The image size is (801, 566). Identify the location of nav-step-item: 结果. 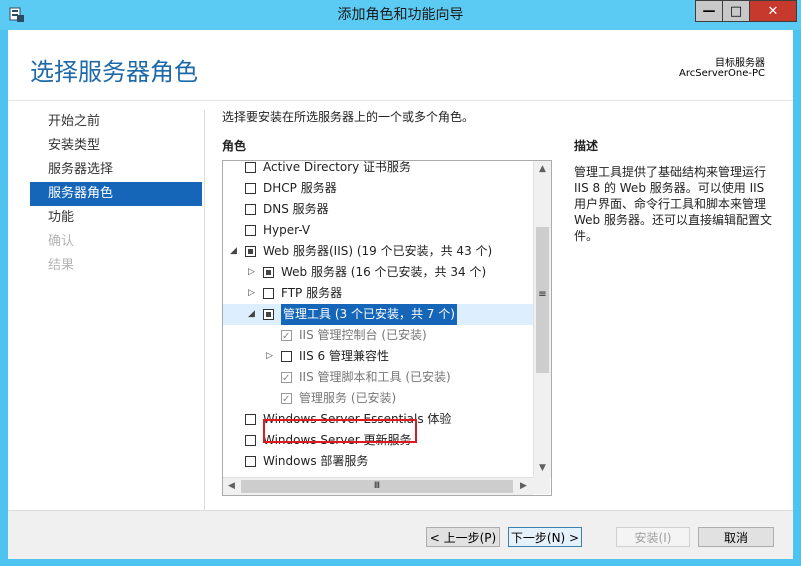
(61, 265).